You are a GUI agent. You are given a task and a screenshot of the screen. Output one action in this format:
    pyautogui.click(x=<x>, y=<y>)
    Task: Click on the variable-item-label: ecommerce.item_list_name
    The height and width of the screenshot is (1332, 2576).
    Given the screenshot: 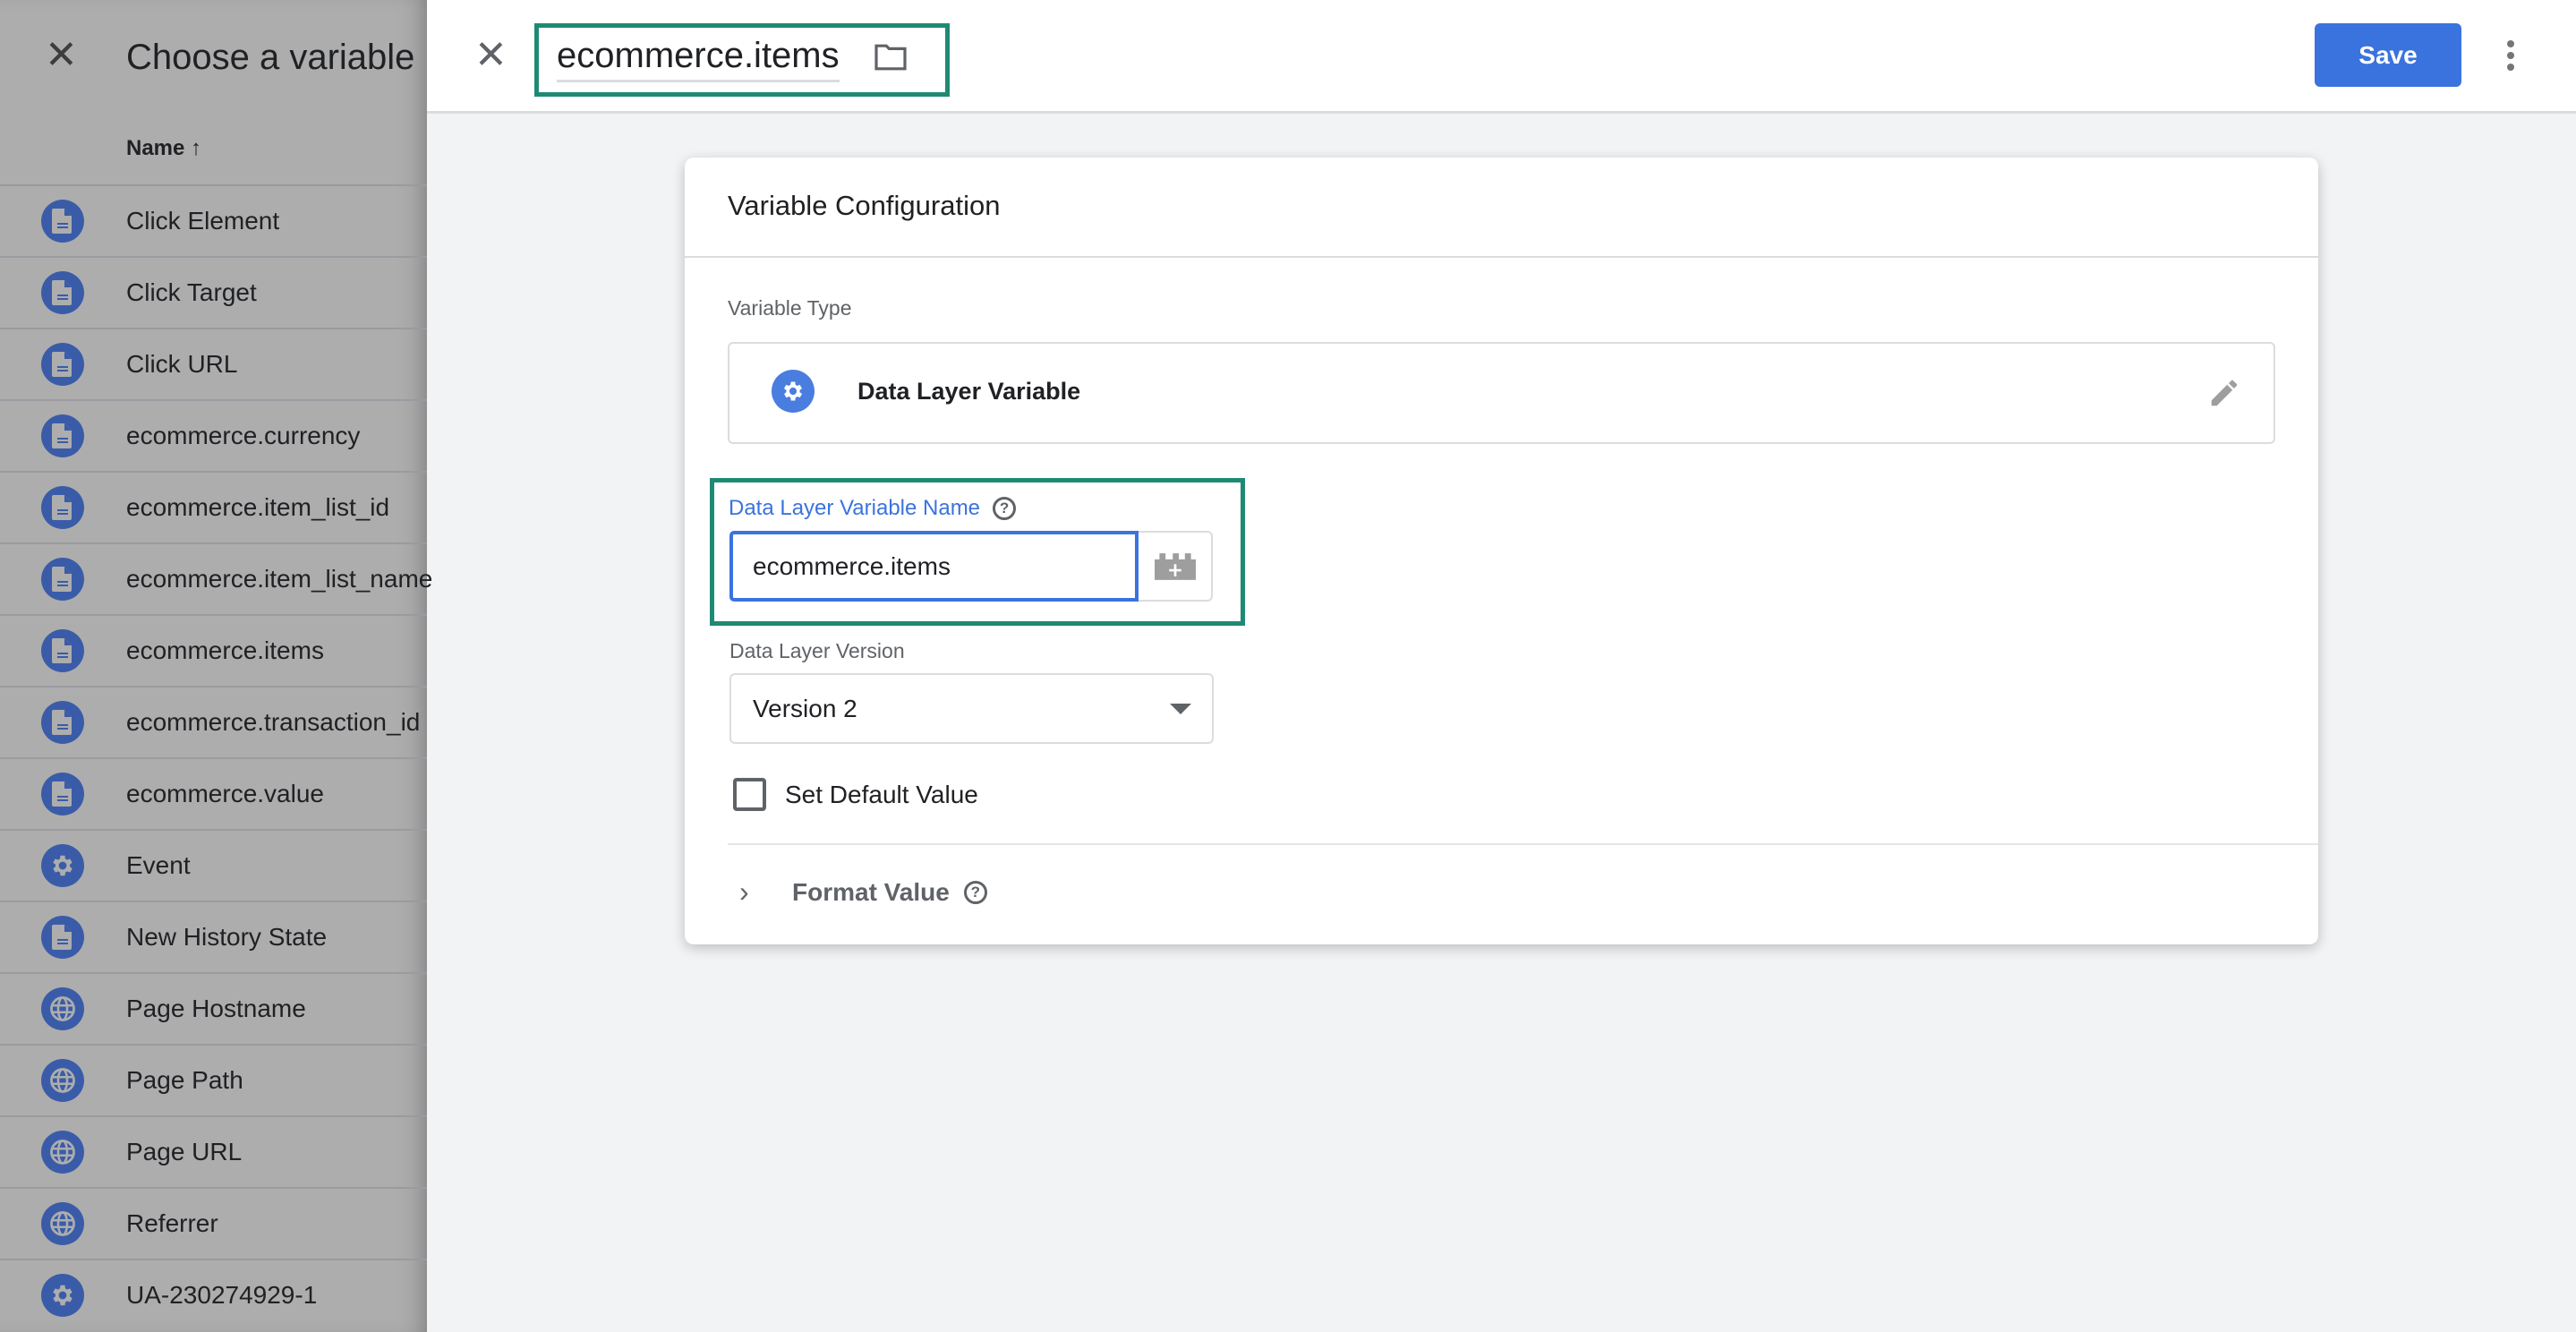 What is the action you would take?
    pyautogui.click(x=279, y=579)
    